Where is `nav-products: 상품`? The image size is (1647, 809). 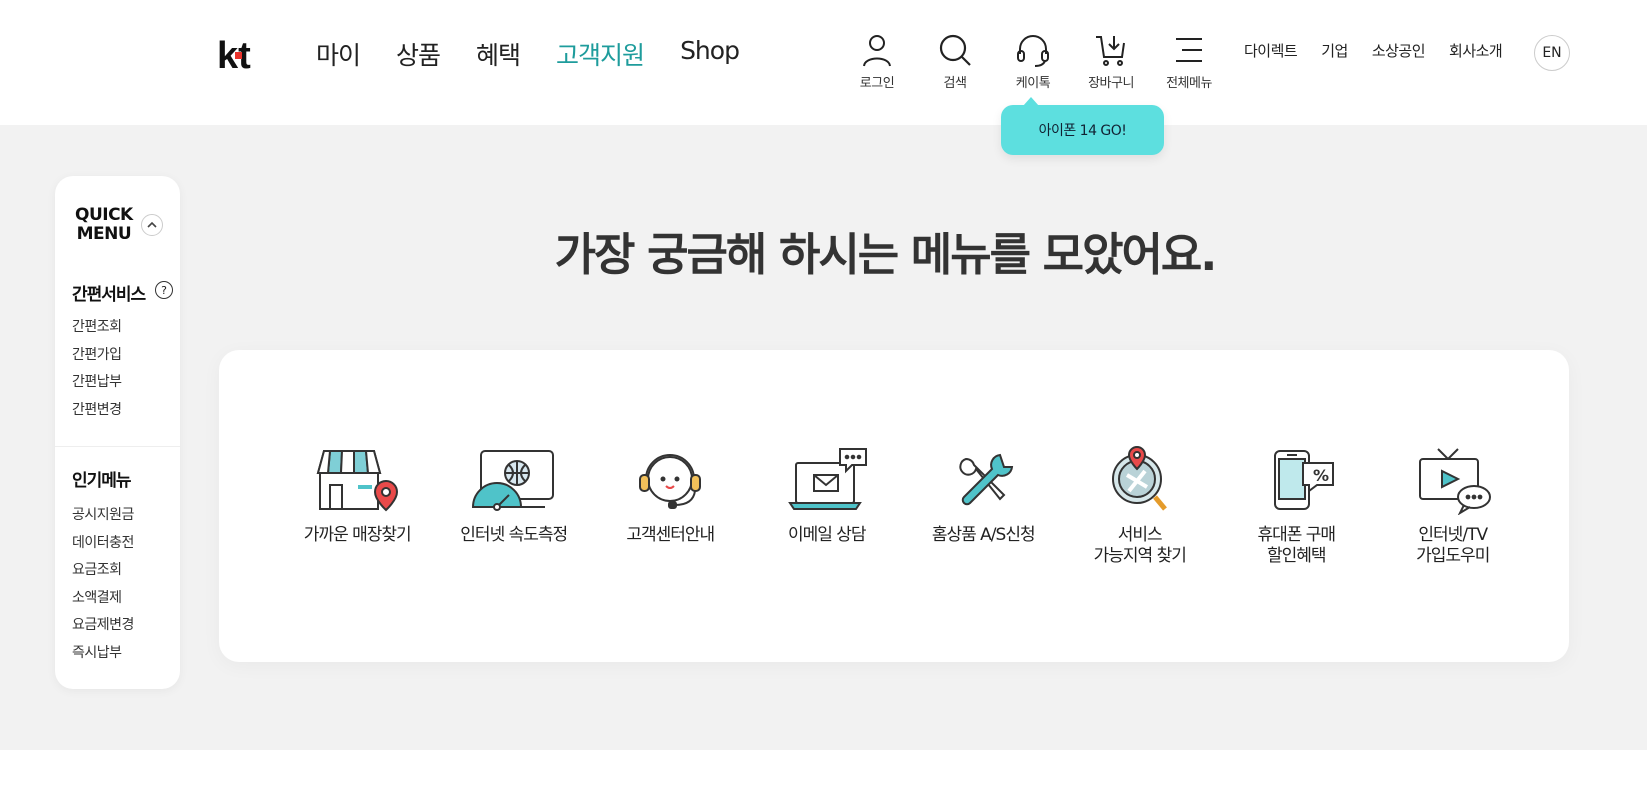 nav-products: 상품 is located at coordinates (418, 54).